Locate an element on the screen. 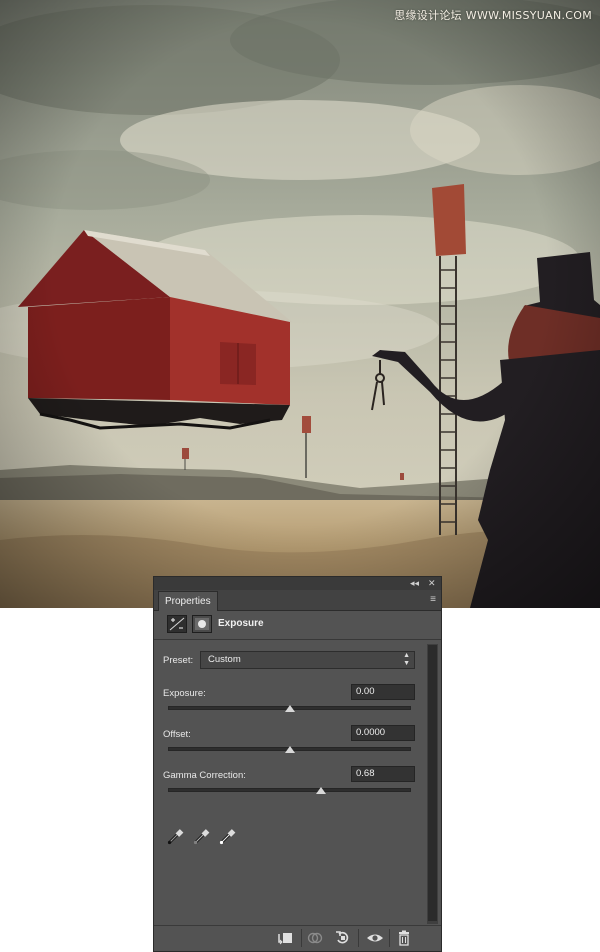 This screenshot has width=600, height=952. watermark-text: 思缘设计论坛 WWW.MISSYUAN.COM is located at coordinates (493, 15).